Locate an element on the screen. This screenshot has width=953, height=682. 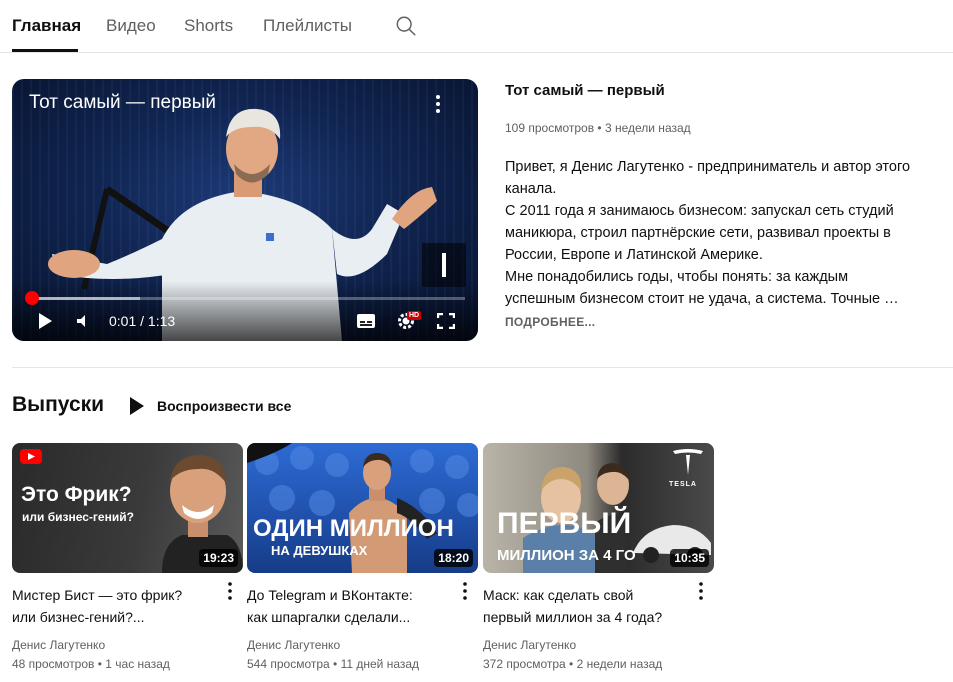
tab-shorts: Shorts is located at coordinates (208, 26).